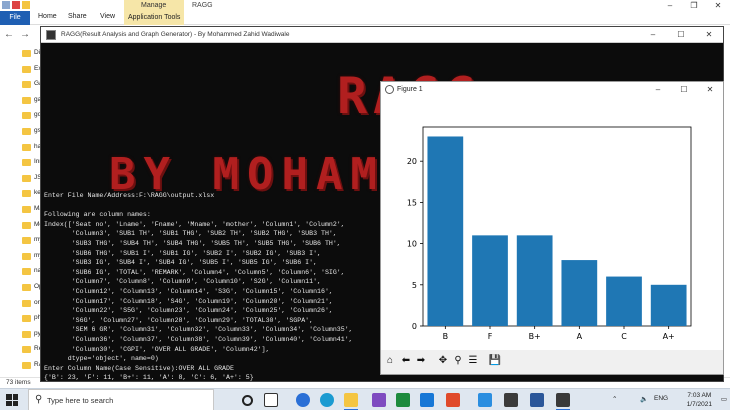 Image resolution: width=730 pixels, height=410 pixels. What do you see at coordinates (403, 400) in the screenshot?
I see `spotify-icon` at bounding box center [403, 400].